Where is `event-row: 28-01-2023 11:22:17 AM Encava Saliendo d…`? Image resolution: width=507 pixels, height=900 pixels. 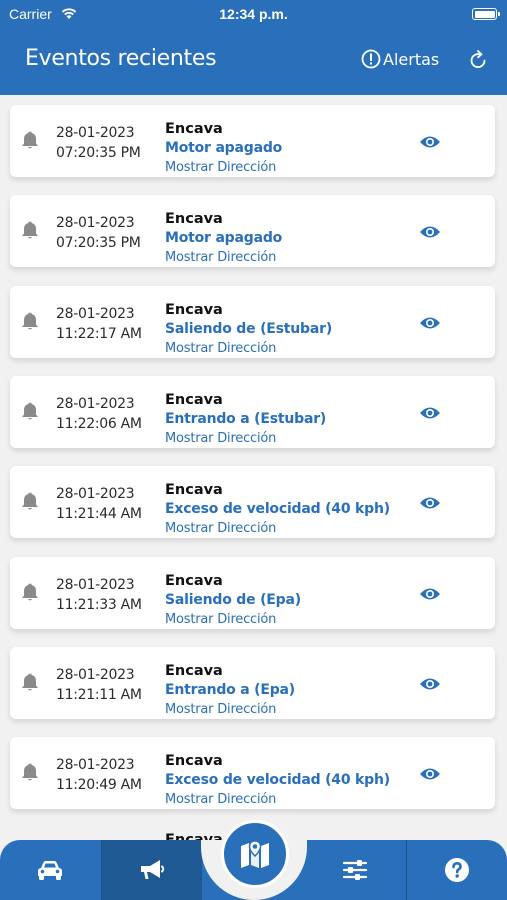
event-row: 28-01-2023 11:22:17 AM Encava Saliendo d… is located at coordinates (252, 321).